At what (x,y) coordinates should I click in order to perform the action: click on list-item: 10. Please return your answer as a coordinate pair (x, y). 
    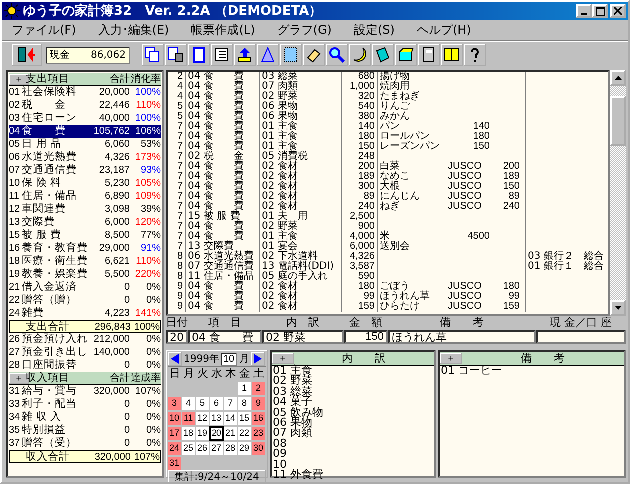
    Looking at the image, I should click on (353, 465).